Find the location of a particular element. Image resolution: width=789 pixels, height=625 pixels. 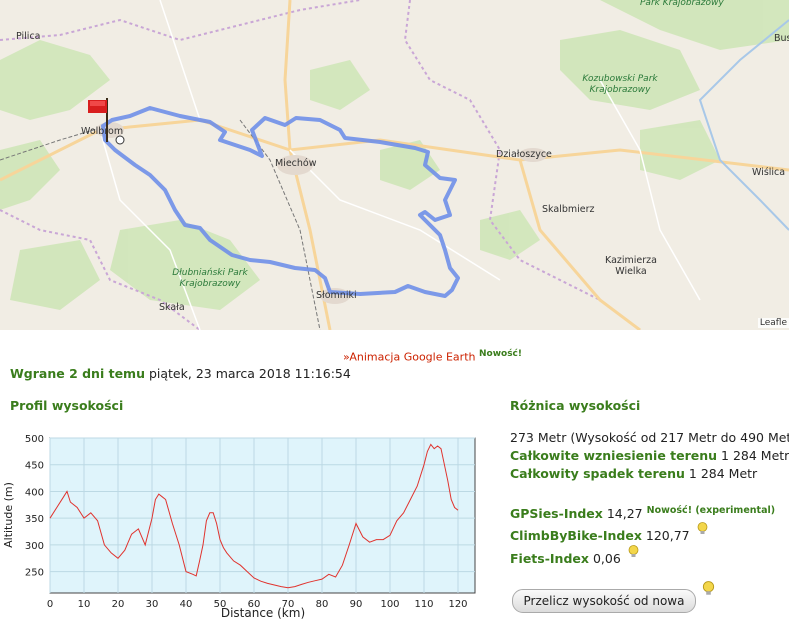

x-tick-label: 40 is located at coordinates (186, 604).